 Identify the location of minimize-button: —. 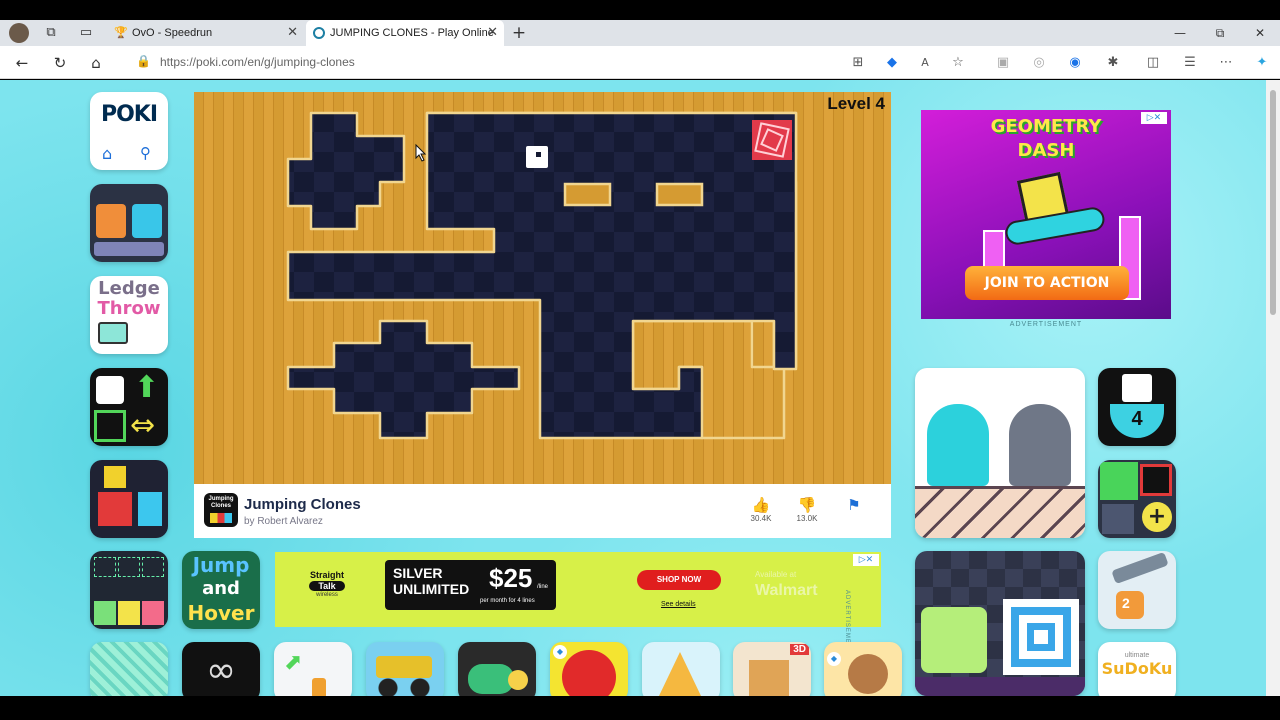
(1180, 33).